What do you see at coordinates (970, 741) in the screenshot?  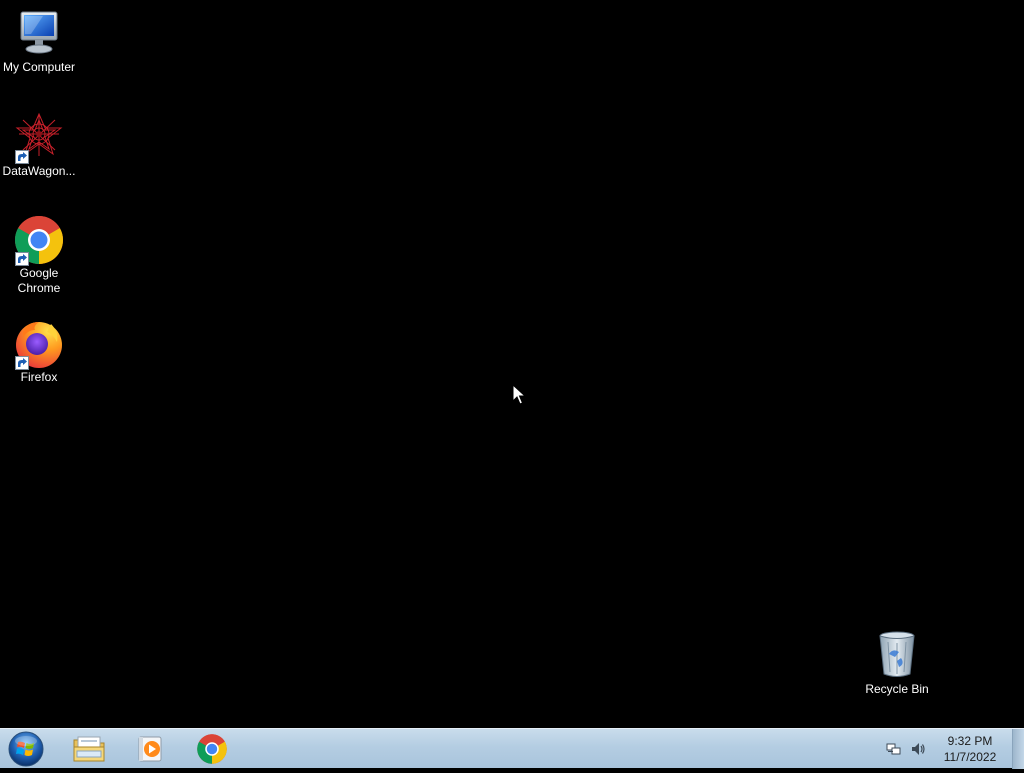 I see `clock-time: 9:32 PM` at bounding box center [970, 741].